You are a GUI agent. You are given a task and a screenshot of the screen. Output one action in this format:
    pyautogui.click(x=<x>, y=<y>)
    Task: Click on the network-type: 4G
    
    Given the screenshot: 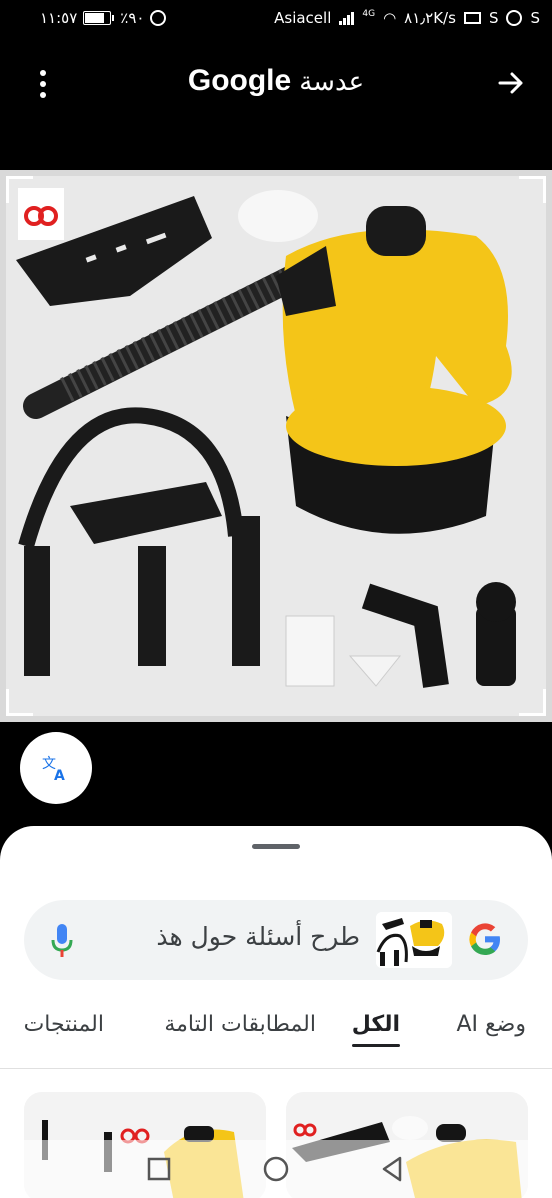 What is the action you would take?
    pyautogui.click(x=369, y=14)
    